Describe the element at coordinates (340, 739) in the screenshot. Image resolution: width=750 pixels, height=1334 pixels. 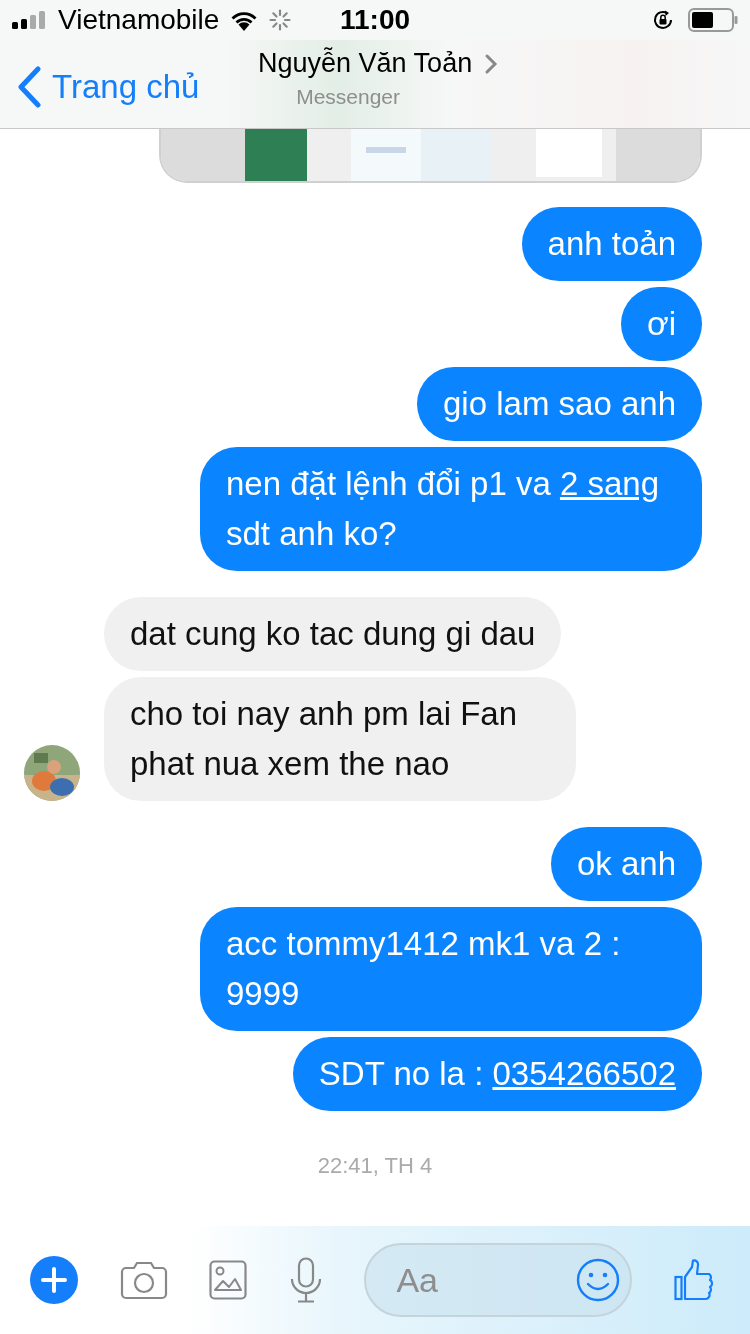
I see `message-bubble: cho toi nay anh pm lai Fan phat nua xem the nao` at that location.